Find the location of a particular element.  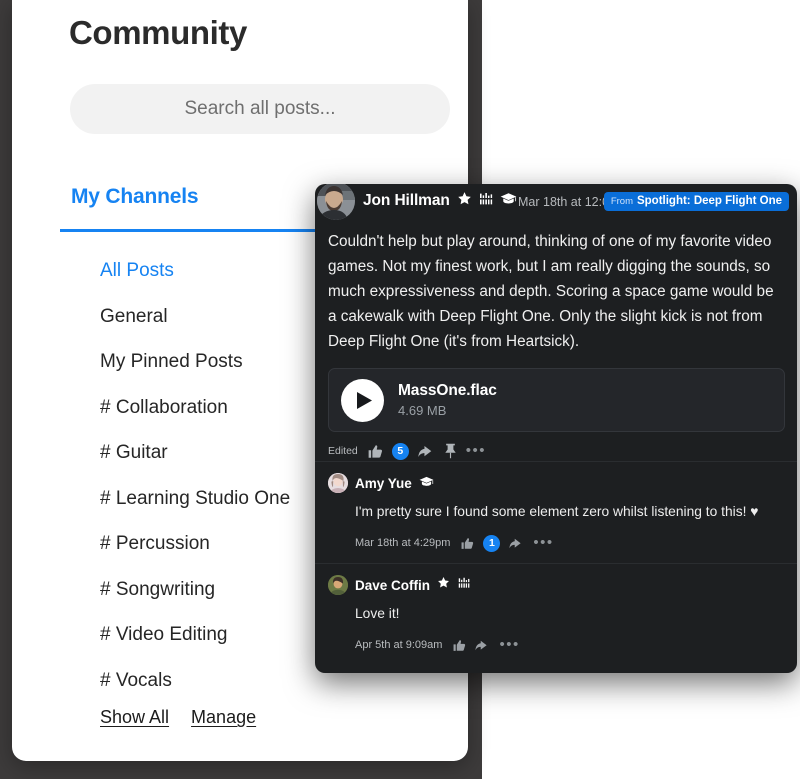

post-author-badges is located at coordinates (487, 201).